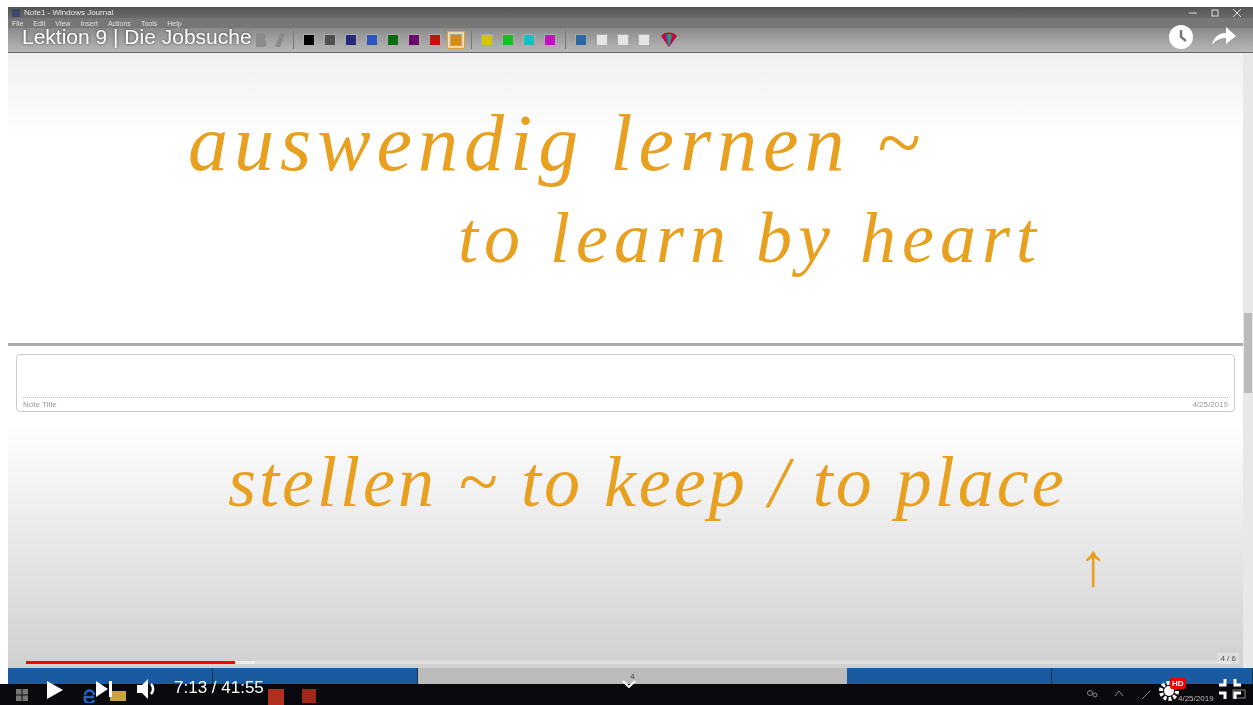 The image size is (1253, 705). Describe the element at coordinates (1119, 693) in the screenshot. I see `chevron-up-icon` at that location.